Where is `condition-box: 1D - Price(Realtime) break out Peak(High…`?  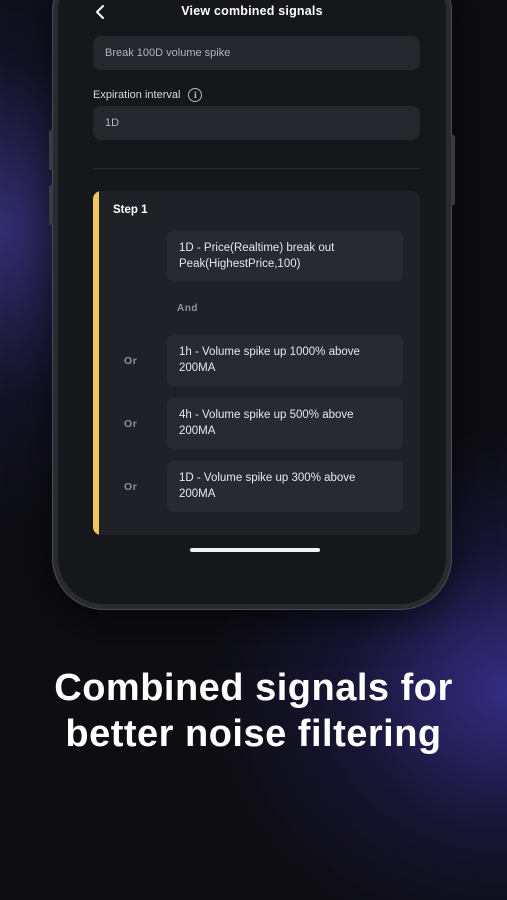
condition-box: 1D - Price(Realtime) break out Peak(High… is located at coordinates (285, 256).